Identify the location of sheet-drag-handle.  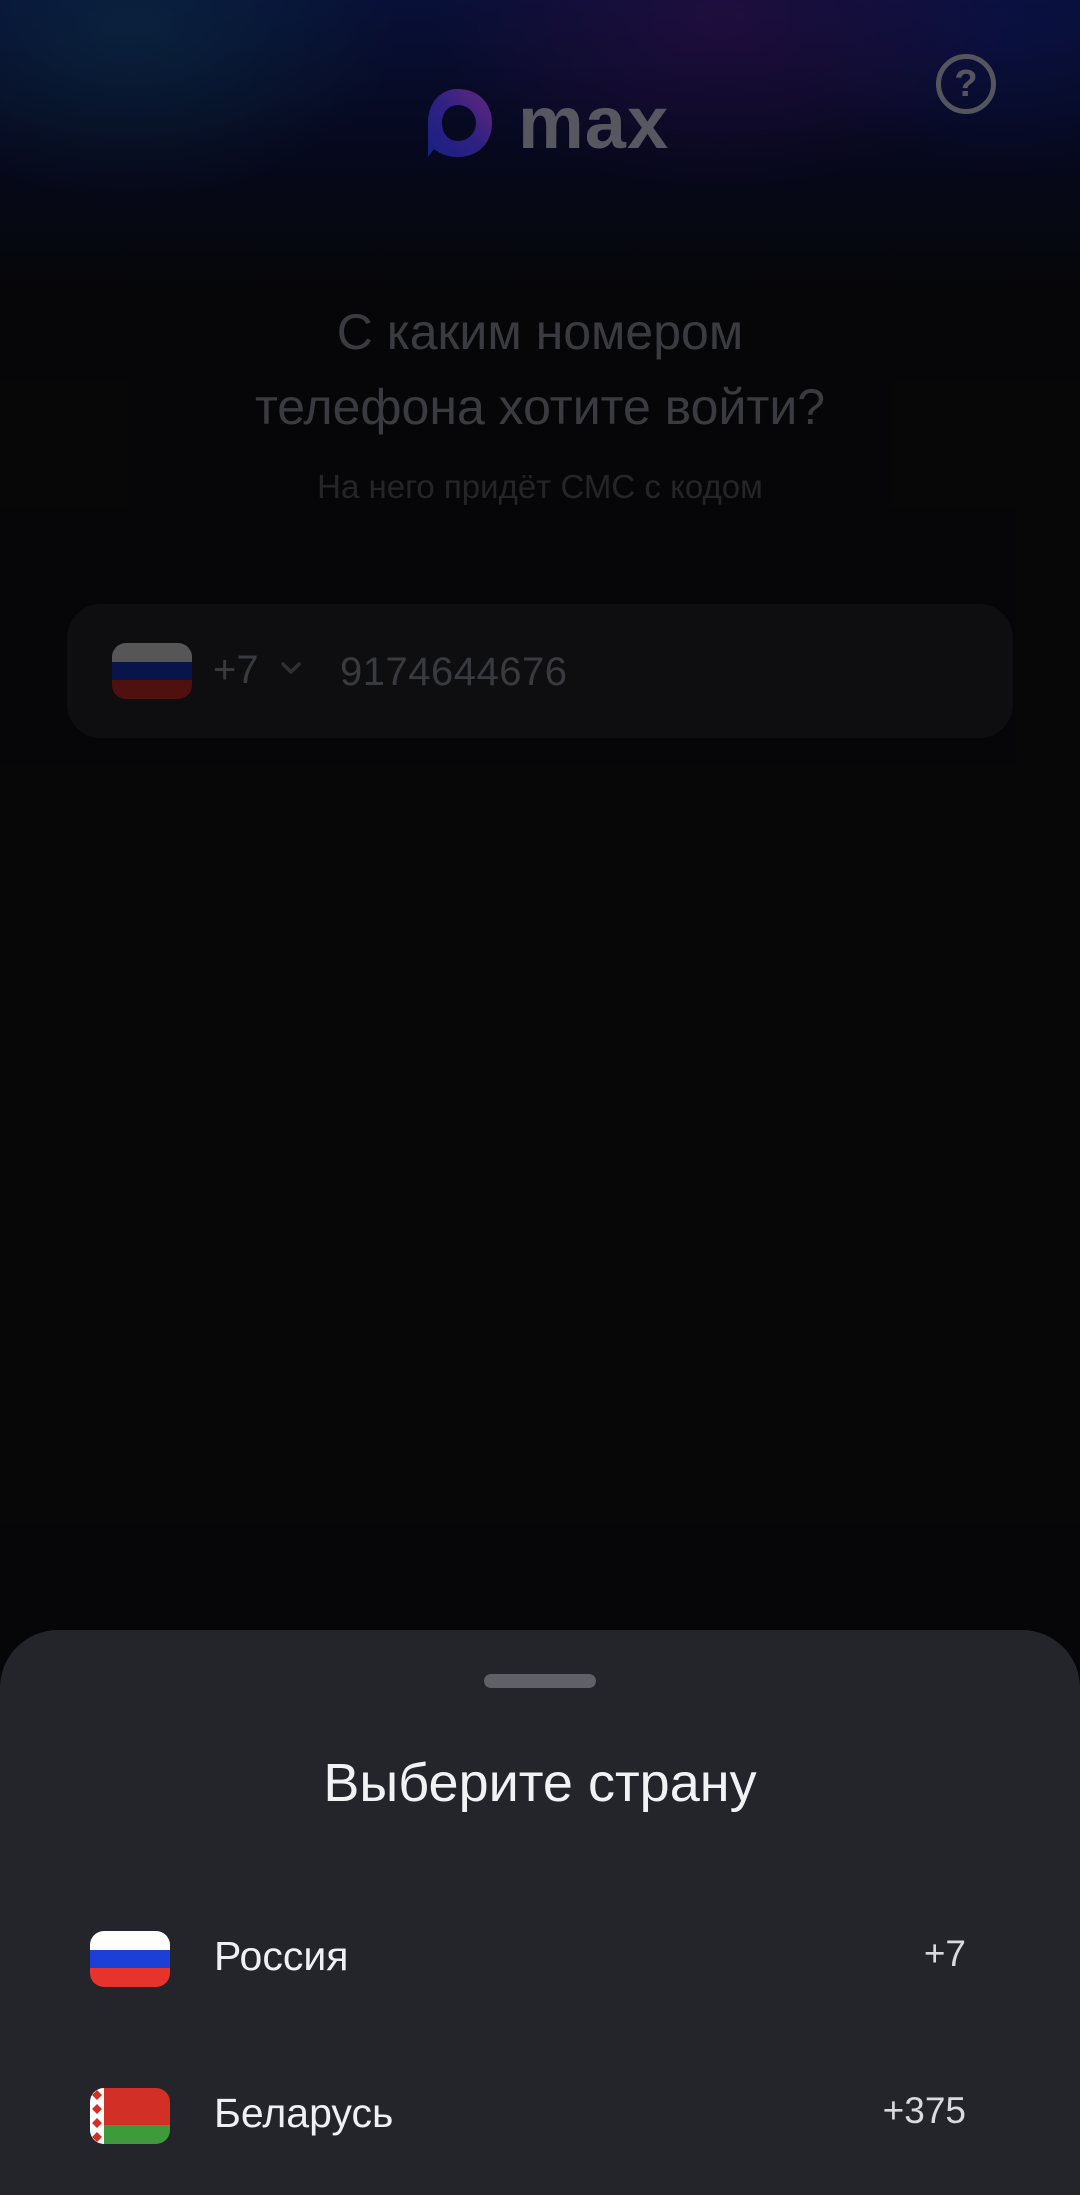
(540, 1681).